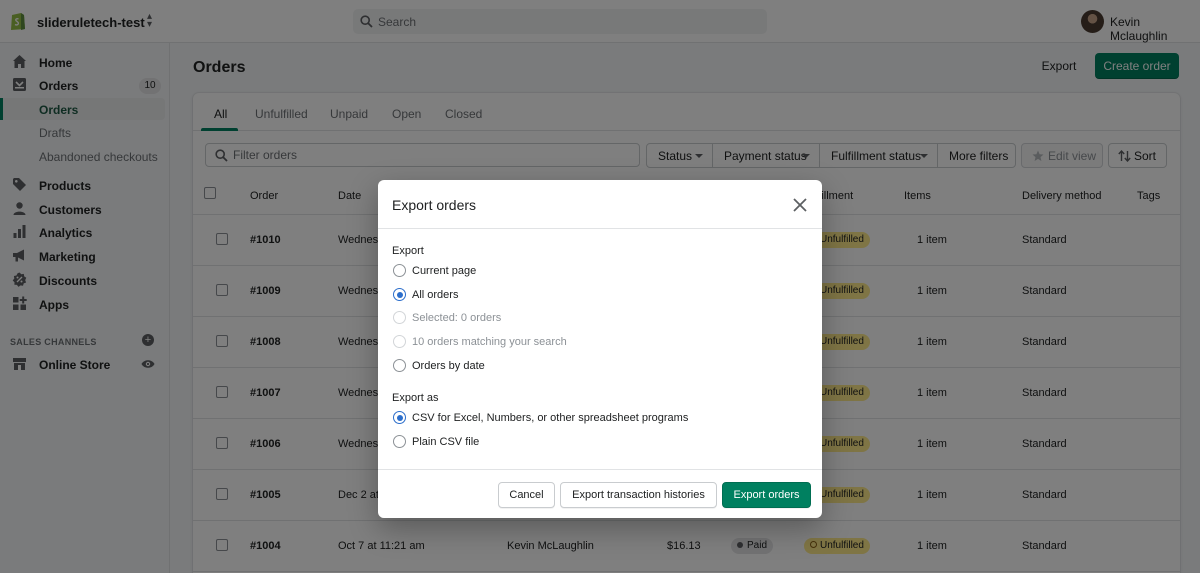 The image size is (1200, 573). I want to click on export-option-selected: Selected: 0 orders, so click(598, 318).